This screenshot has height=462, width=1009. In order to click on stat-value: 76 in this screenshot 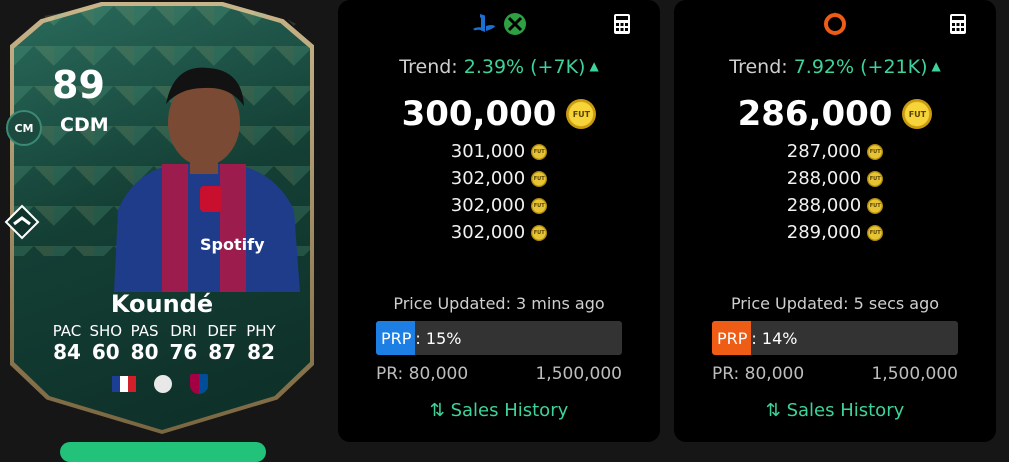, I will do `click(183, 352)`.